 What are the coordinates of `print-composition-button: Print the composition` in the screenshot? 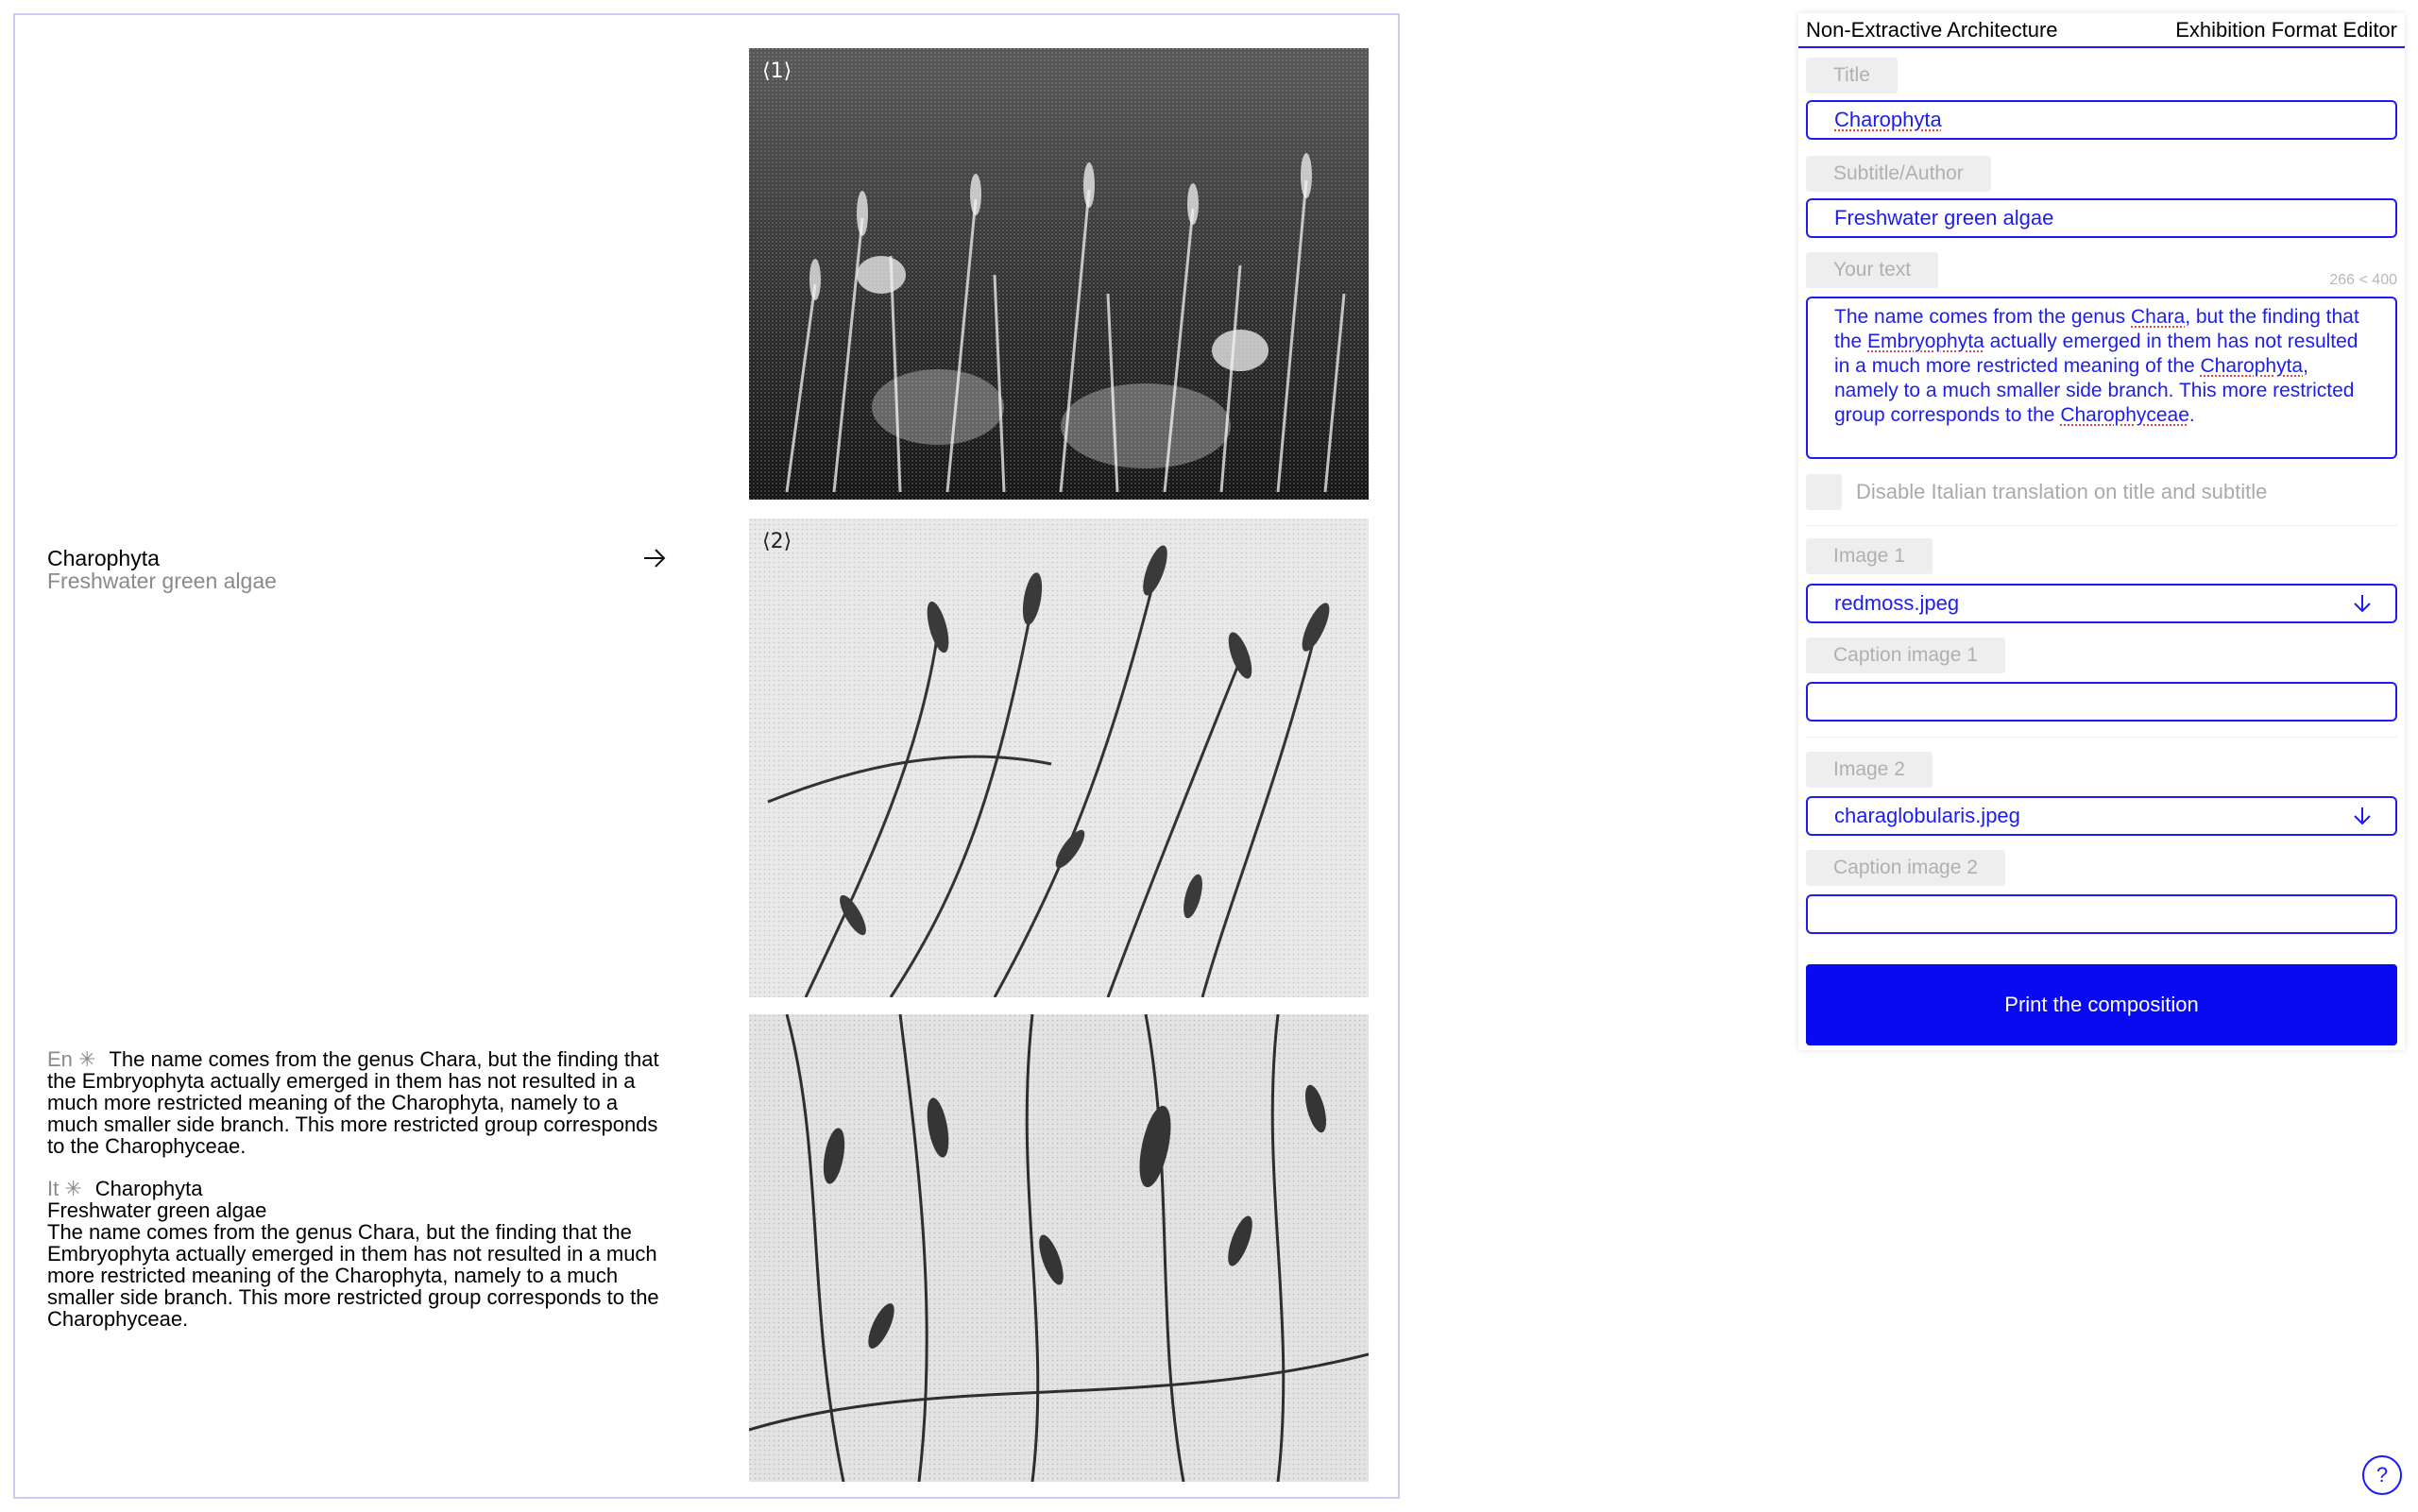 It's located at (2102, 1005).